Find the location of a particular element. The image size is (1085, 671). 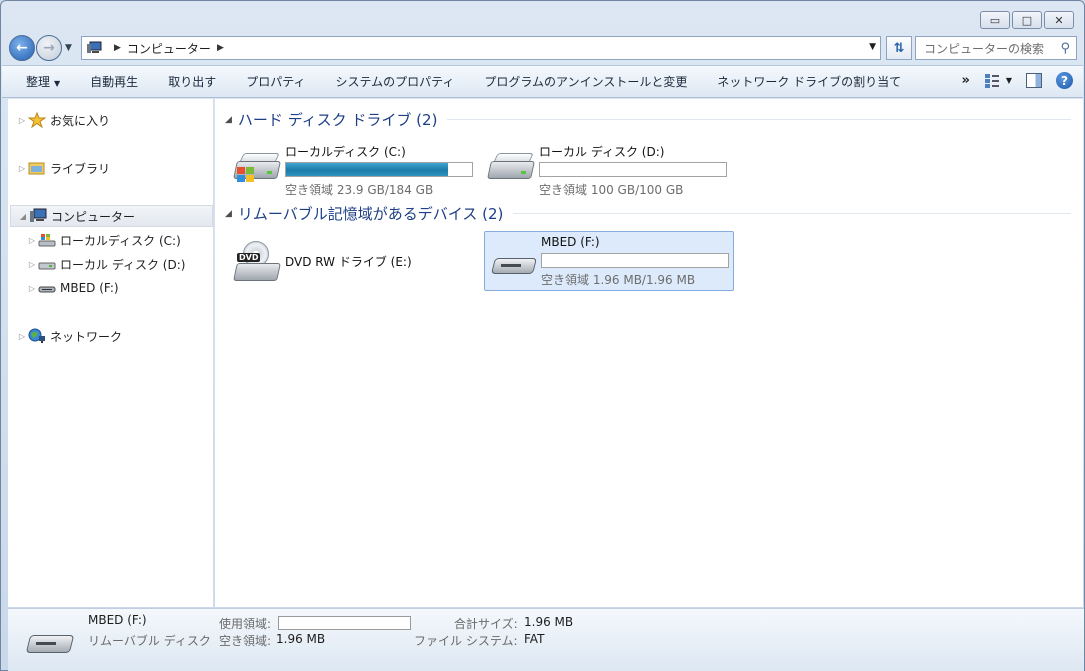

caption-buttons: ▭ □ ✕ is located at coordinates (1027, 20).